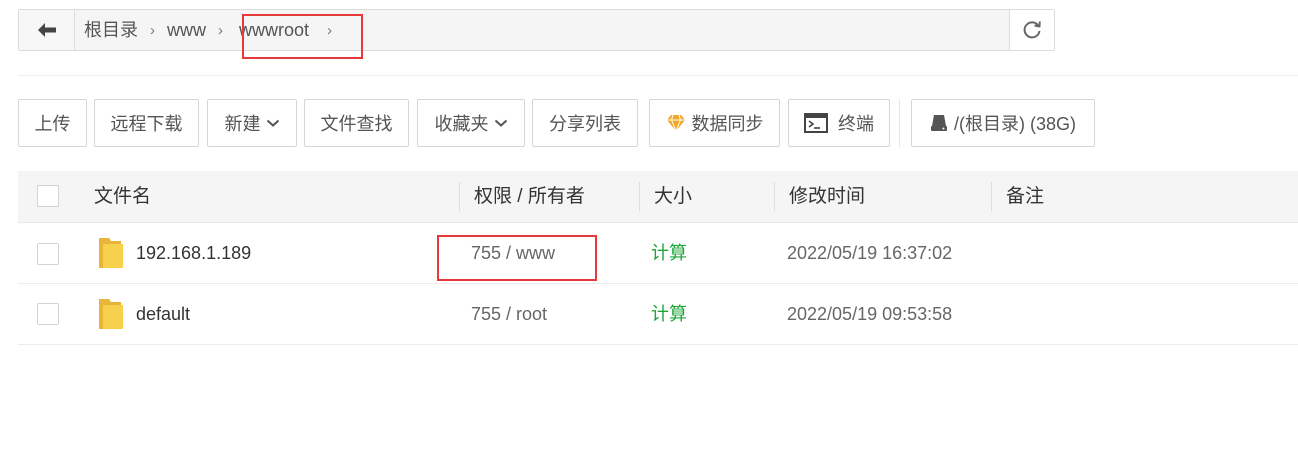  What do you see at coordinates (727, 124) in the screenshot?
I see `data-sync-label: 数据同步` at bounding box center [727, 124].